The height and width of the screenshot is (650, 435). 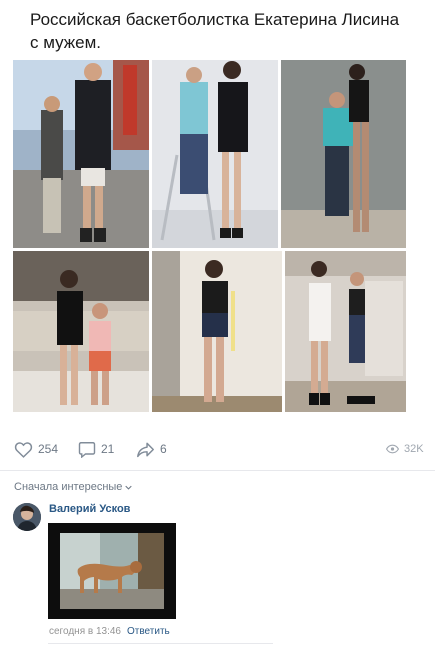 I want to click on views-counter: 32K, so click(x=405, y=449).